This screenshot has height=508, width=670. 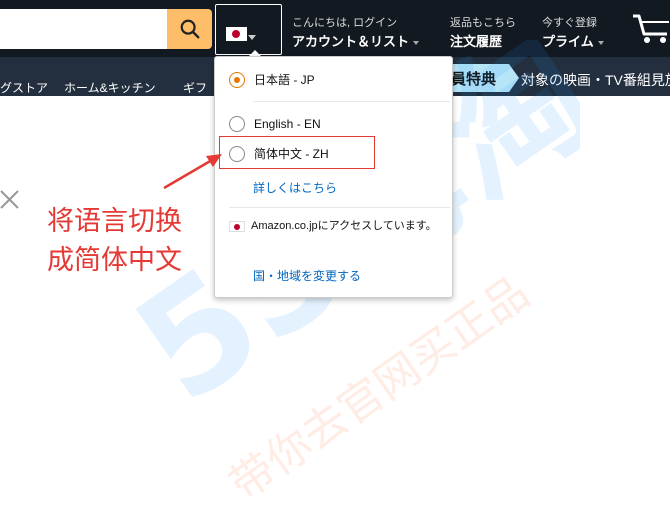 I want to click on language-selector-button, so click(x=248, y=29).